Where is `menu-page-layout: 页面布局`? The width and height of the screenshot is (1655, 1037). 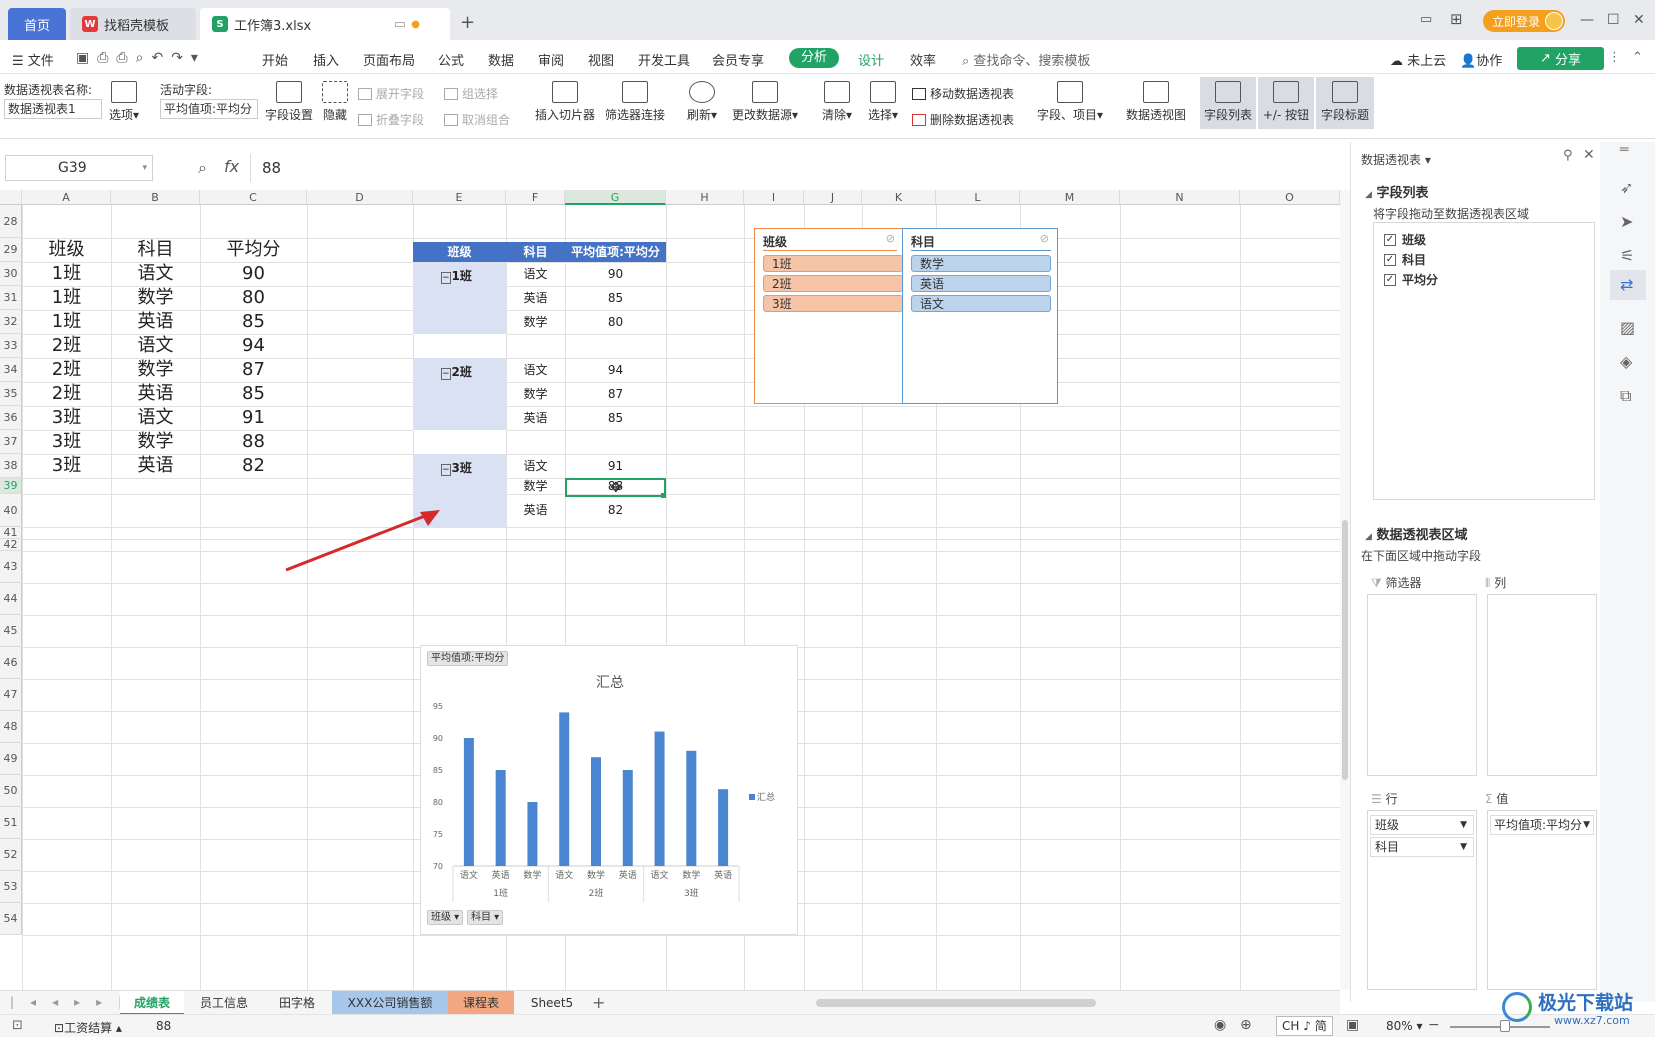 menu-page-layout: 页面布局 is located at coordinates (389, 59).